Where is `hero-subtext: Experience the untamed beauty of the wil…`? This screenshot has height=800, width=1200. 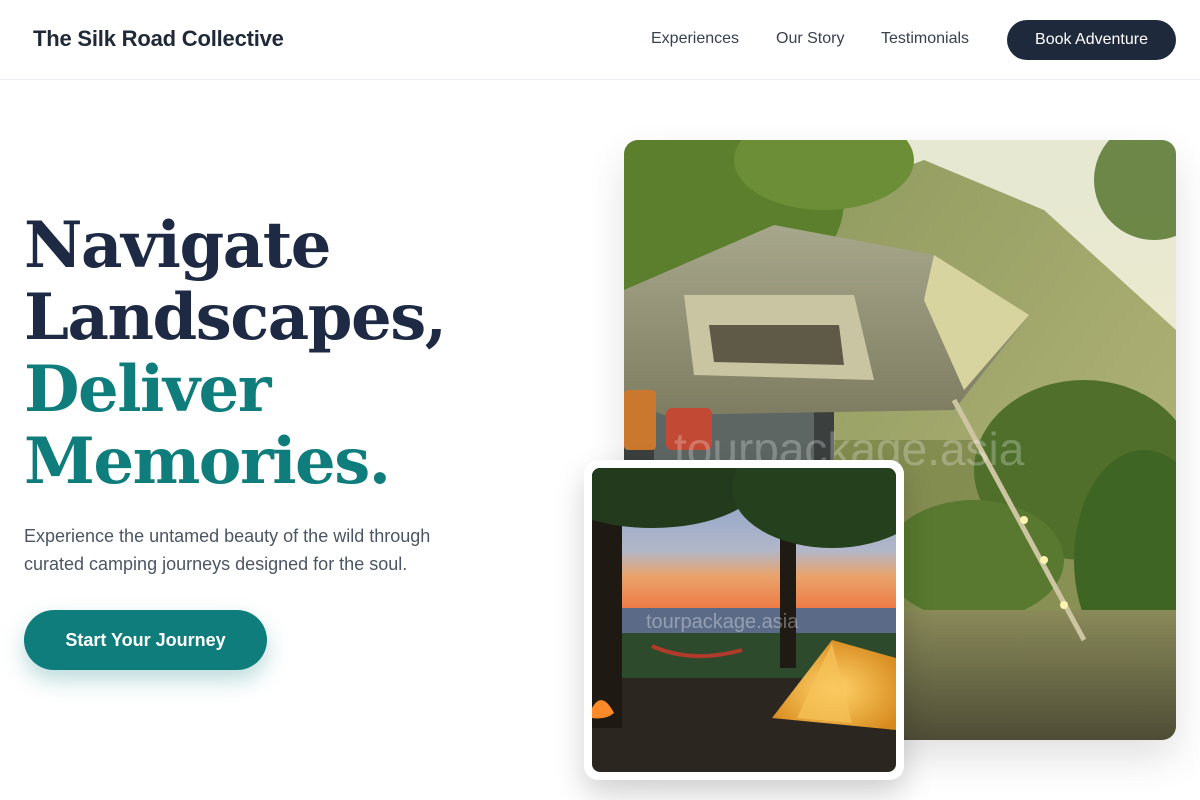
hero-subtext: Experience the untamed beauty of the wil… is located at coordinates (227, 550).